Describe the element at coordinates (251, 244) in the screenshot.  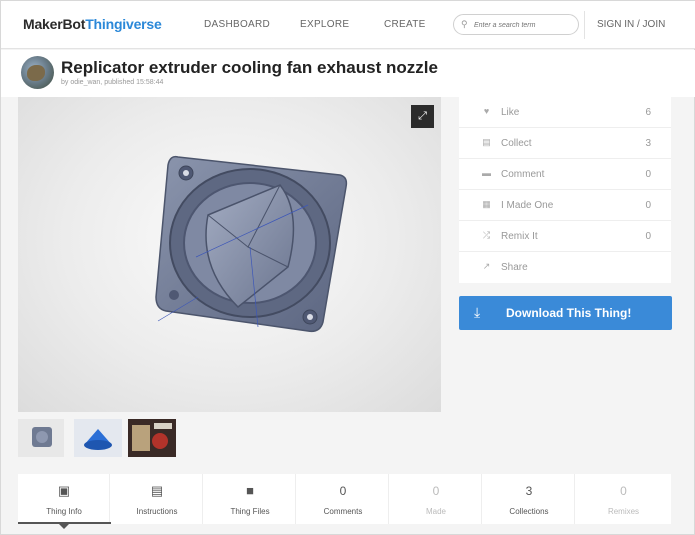
I see `fan-nozzle-render` at that location.